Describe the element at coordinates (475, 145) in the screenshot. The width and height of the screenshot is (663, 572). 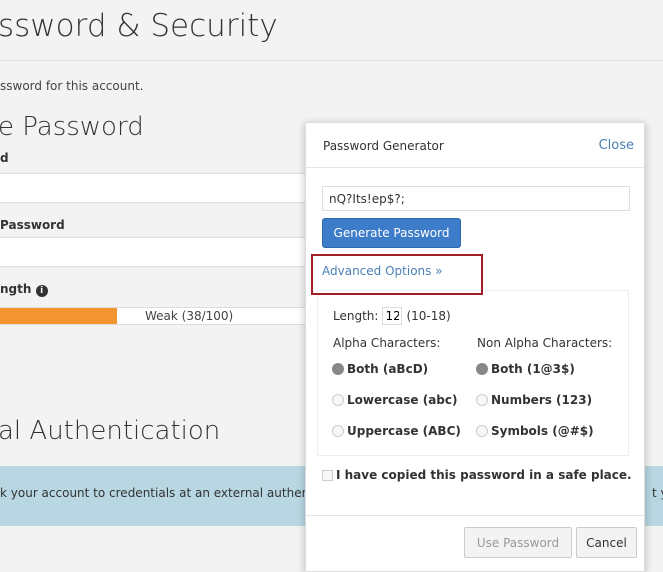
I see `modal-header: Password Generator Close` at that location.